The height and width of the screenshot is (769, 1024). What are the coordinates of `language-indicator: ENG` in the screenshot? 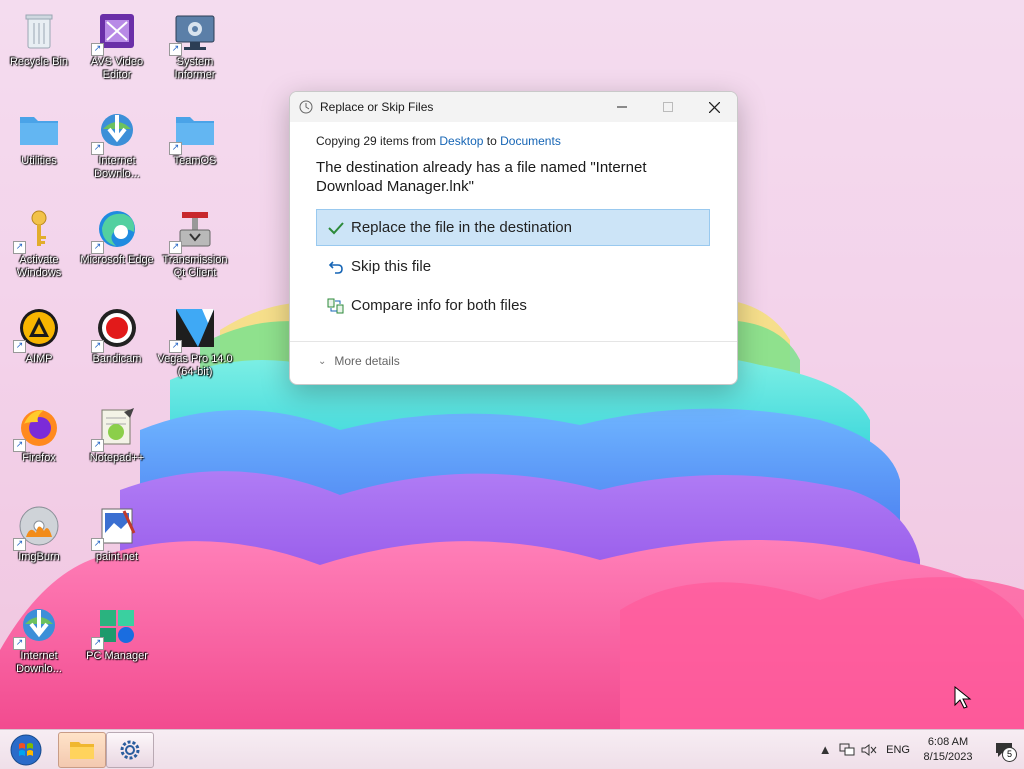 It's located at (898, 750).